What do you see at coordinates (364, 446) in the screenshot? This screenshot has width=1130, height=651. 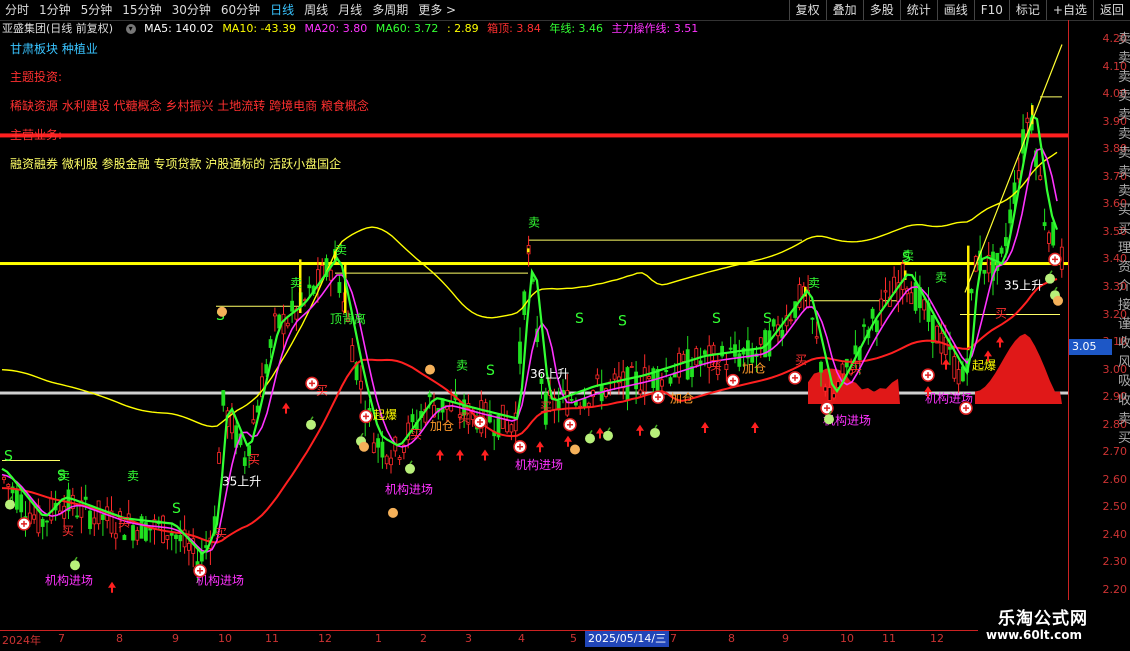 I see `hand-icon` at bounding box center [364, 446].